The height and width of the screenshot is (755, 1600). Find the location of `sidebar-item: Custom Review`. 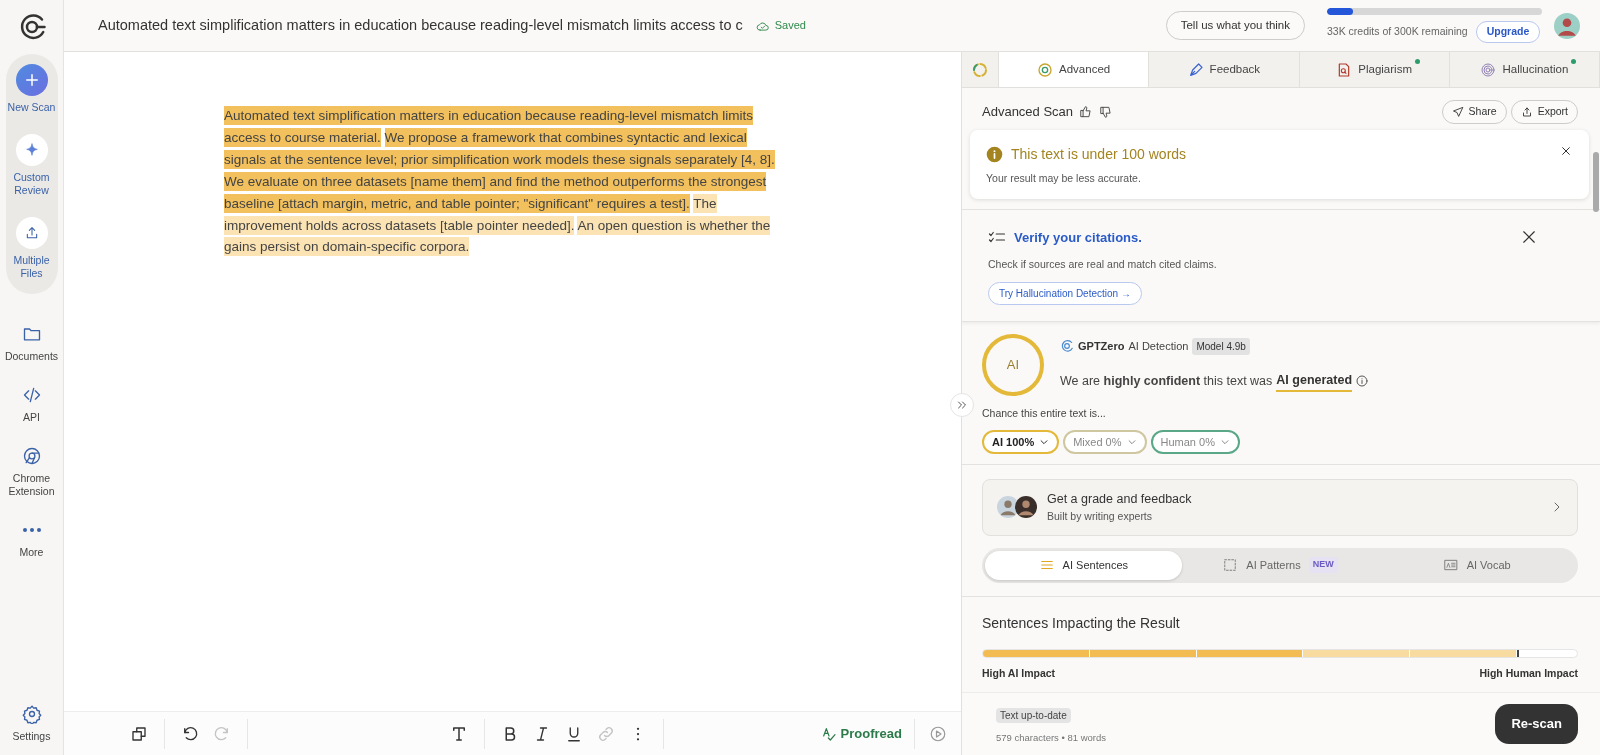

sidebar-item: Custom Review is located at coordinates (31, 165).